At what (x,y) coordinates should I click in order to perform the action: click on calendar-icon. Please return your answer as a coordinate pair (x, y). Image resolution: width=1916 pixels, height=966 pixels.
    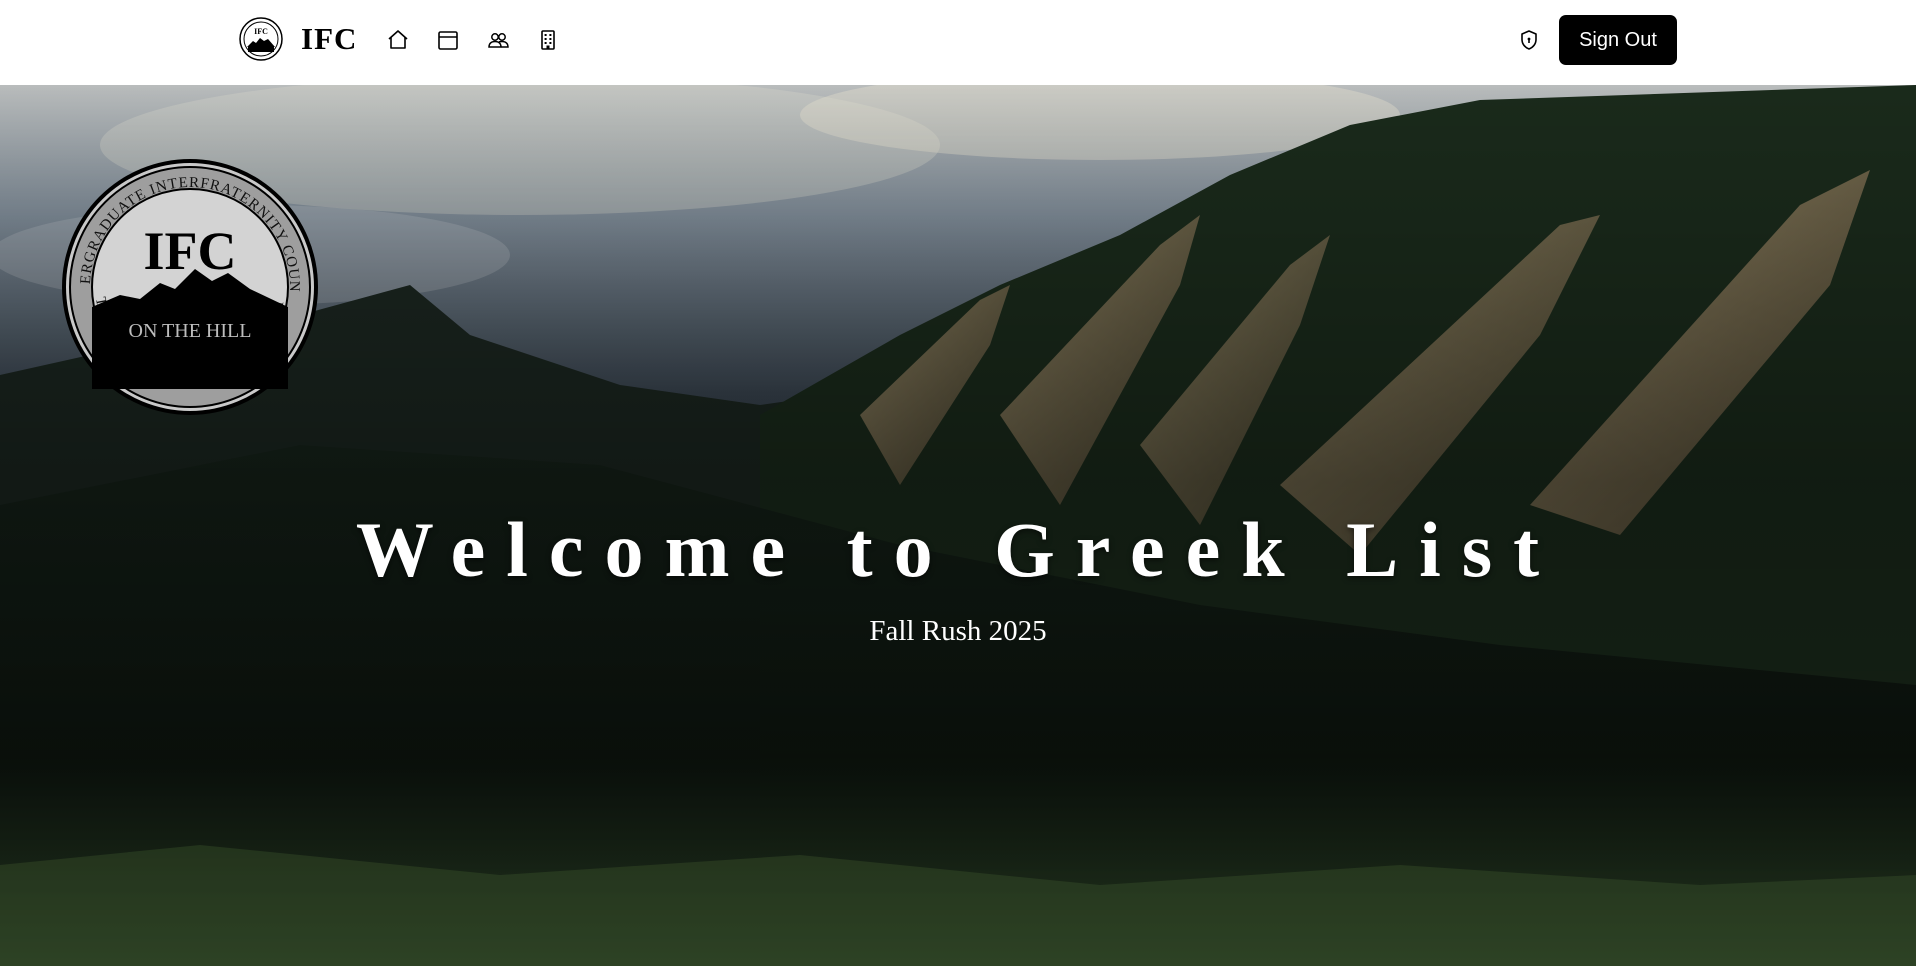
    Looking at the image, I should click on (448, 40).